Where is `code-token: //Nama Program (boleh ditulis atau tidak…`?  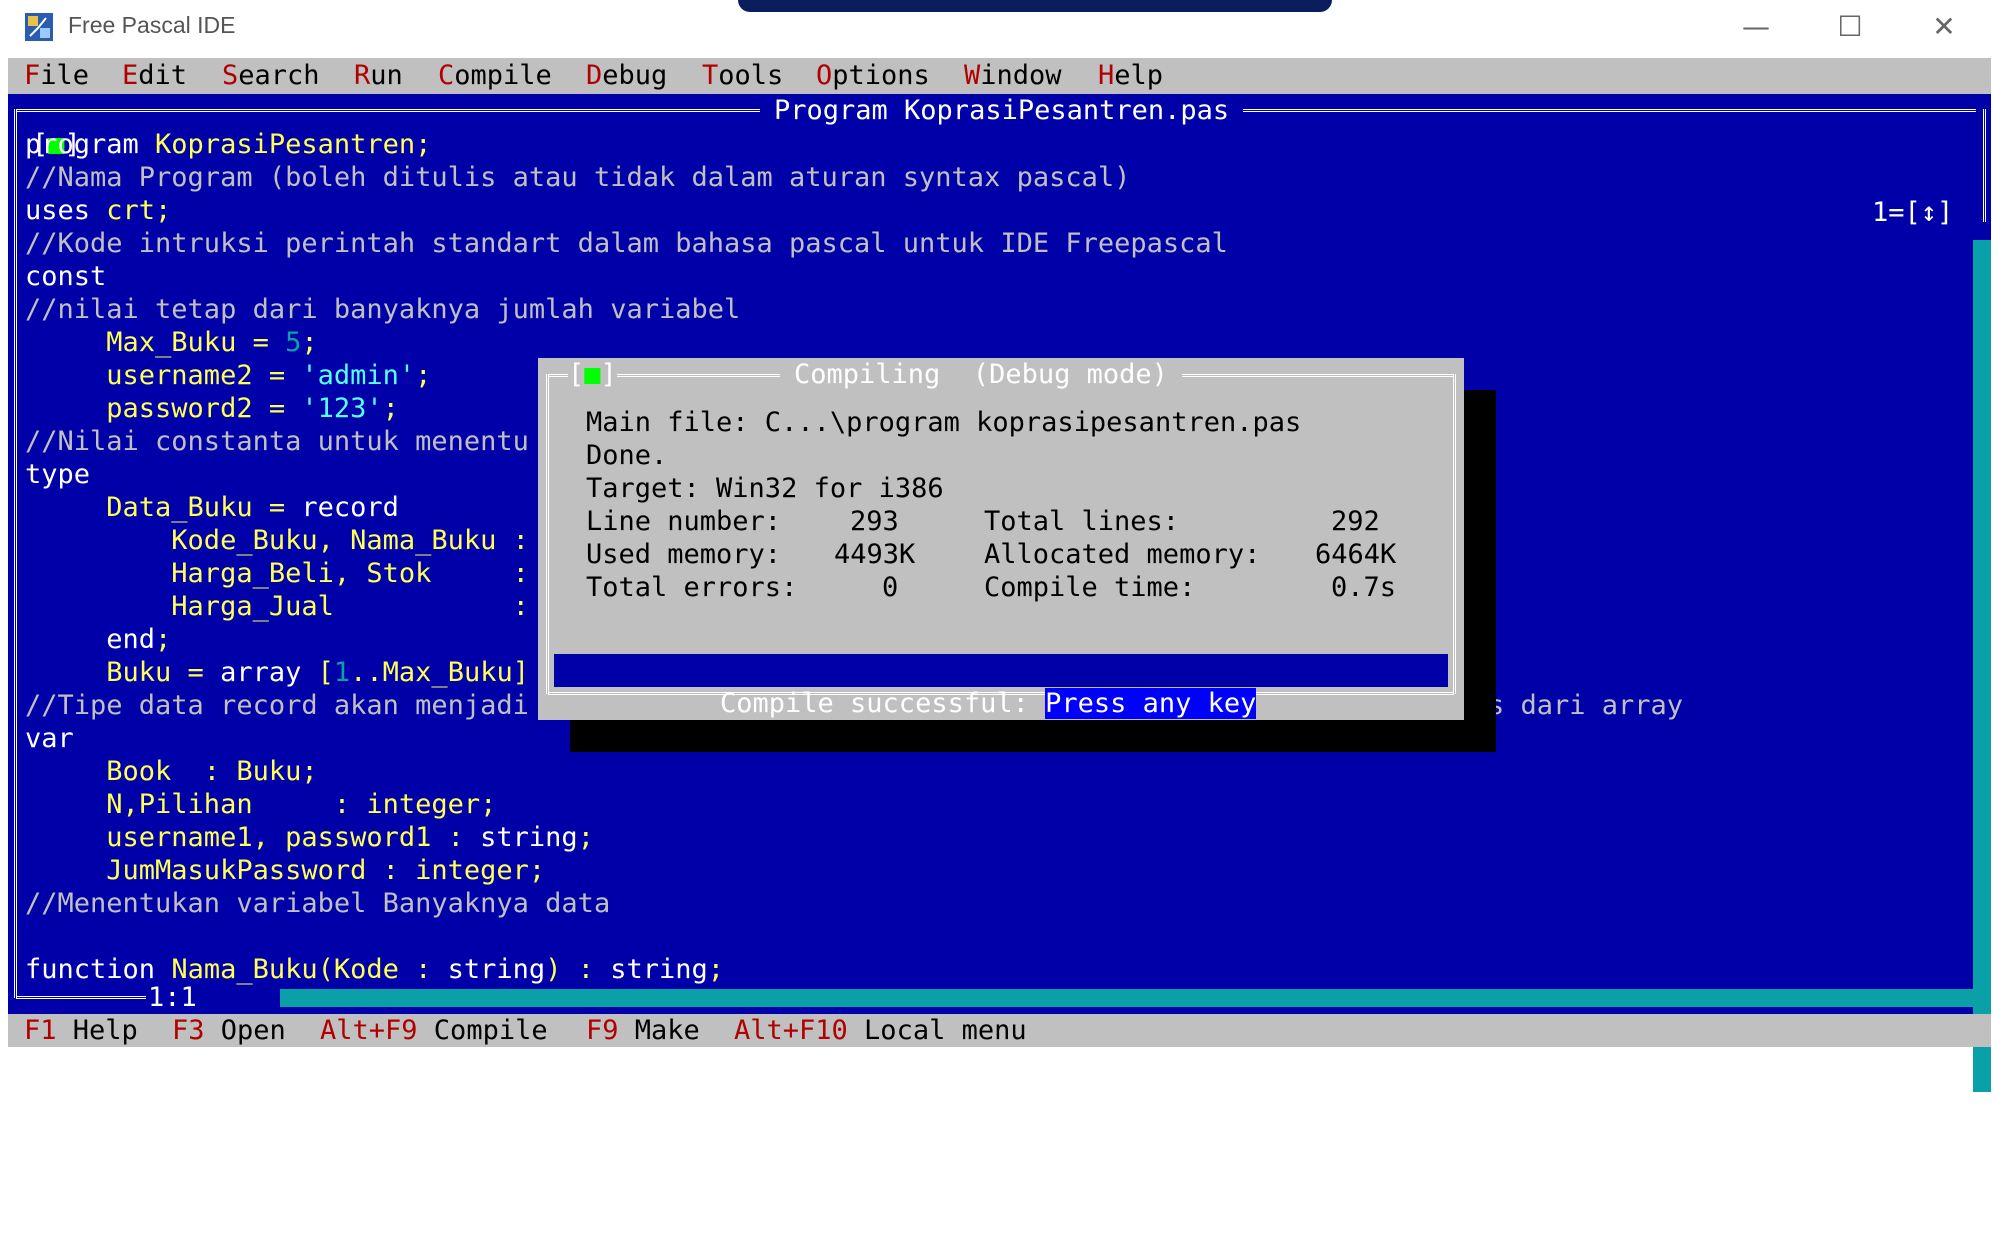 code-token: //Nama Program (boleh ditulis atau tidak… is located at coordinates (578, 177).